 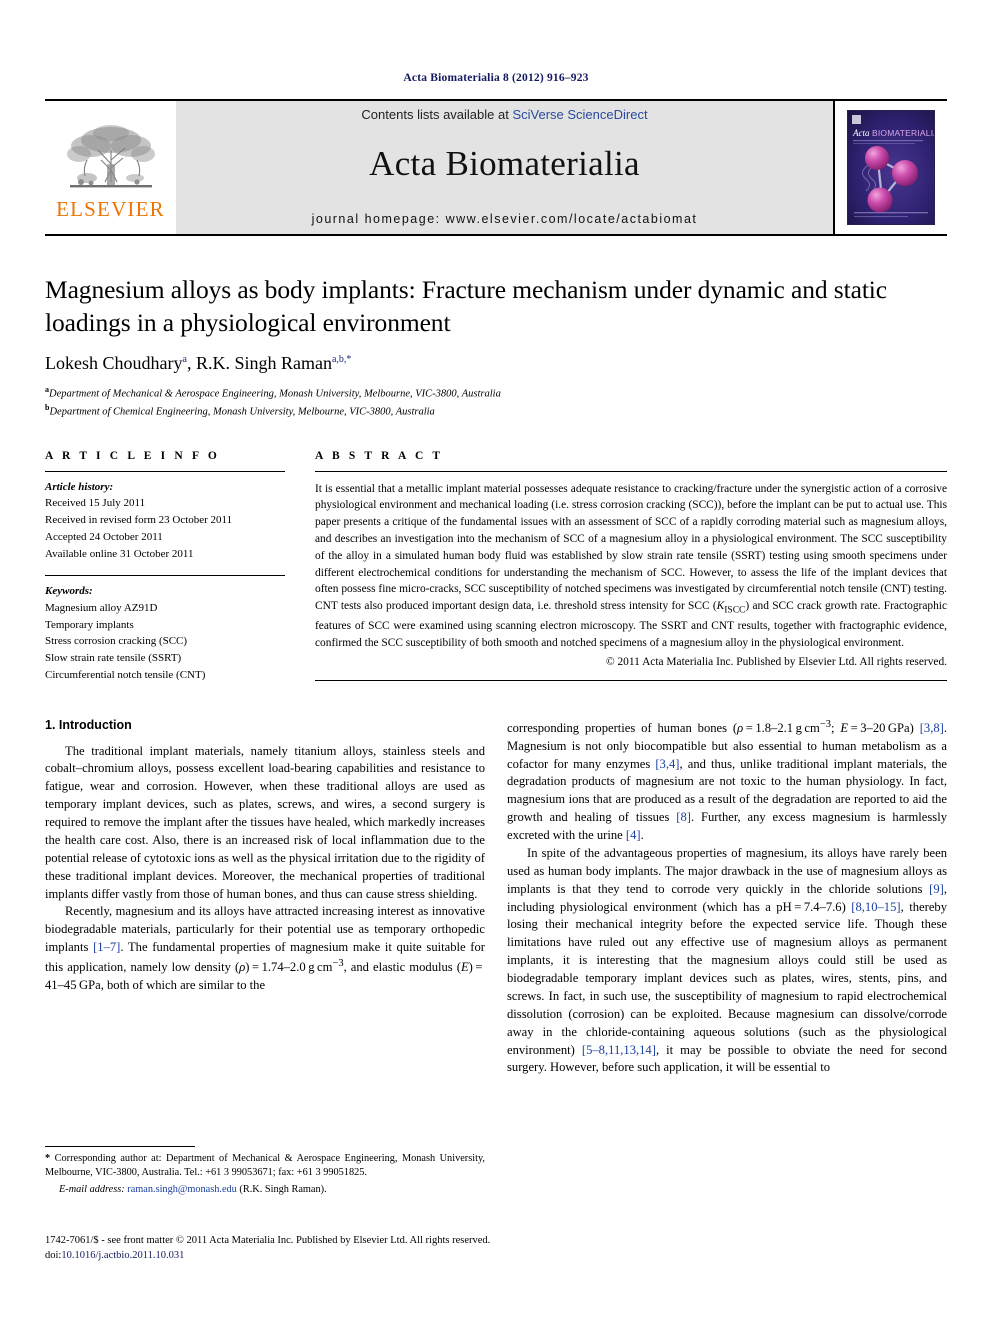 I want to click on journal-cover-thumbnail: Acta BIOMATERIALIA, so click(x=891, y=167).